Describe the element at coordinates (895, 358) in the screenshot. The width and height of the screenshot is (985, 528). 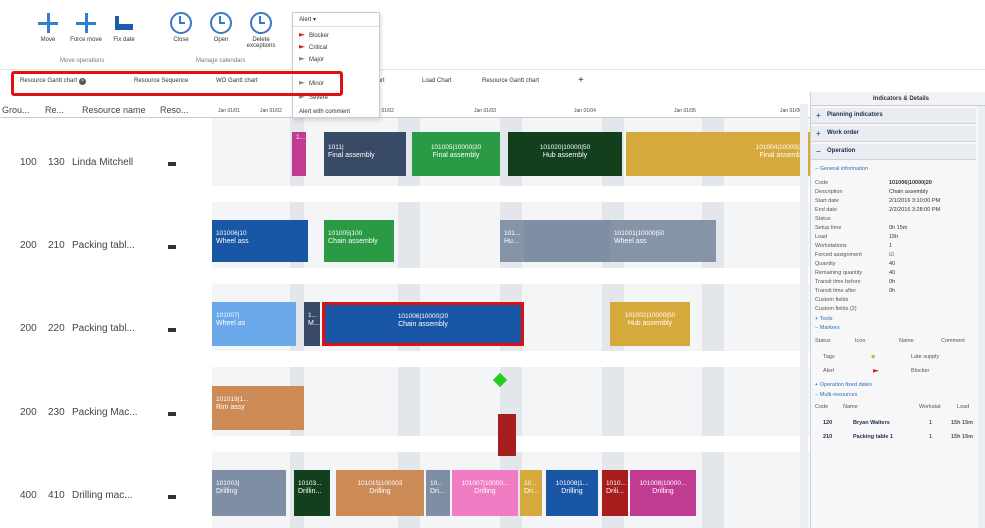
I see `marker-row: Tags ◆ Late supply` at that location.